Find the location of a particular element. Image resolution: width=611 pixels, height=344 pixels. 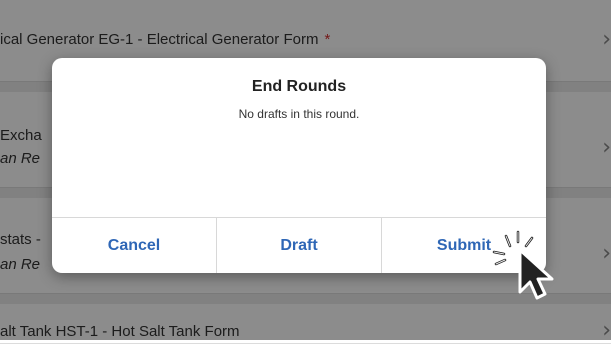

dialog-button-bar: Cancel Draft Submit is located at coordinates (299, 245).